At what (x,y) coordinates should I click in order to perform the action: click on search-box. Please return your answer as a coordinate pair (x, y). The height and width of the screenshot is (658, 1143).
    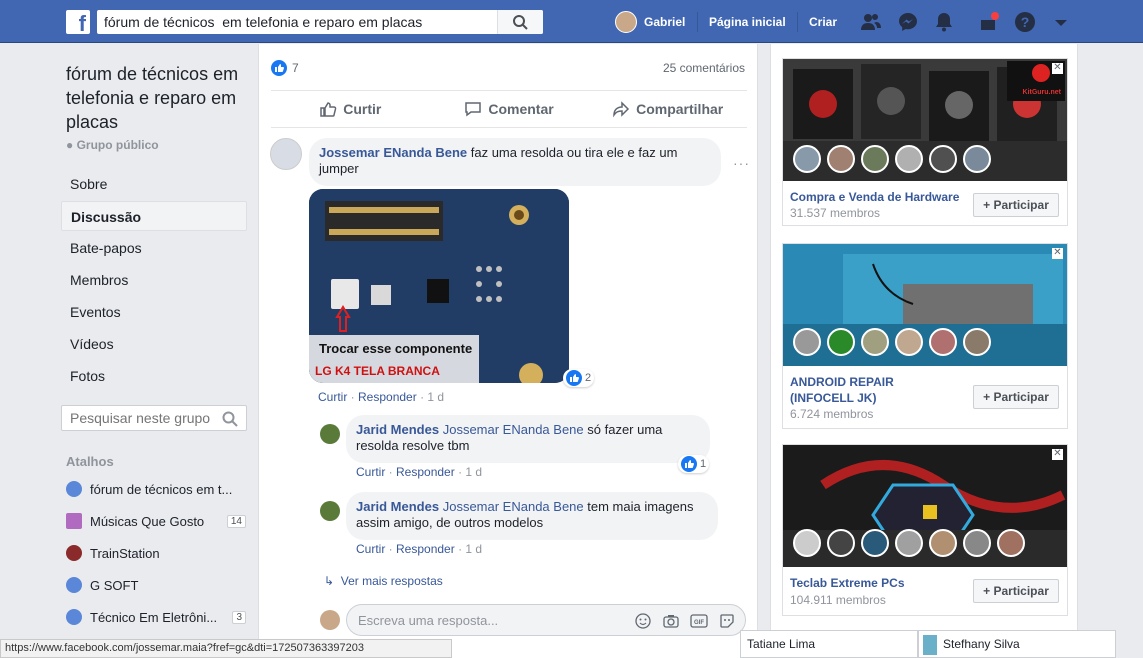
    Looking at the image, I should click on (320, 22).